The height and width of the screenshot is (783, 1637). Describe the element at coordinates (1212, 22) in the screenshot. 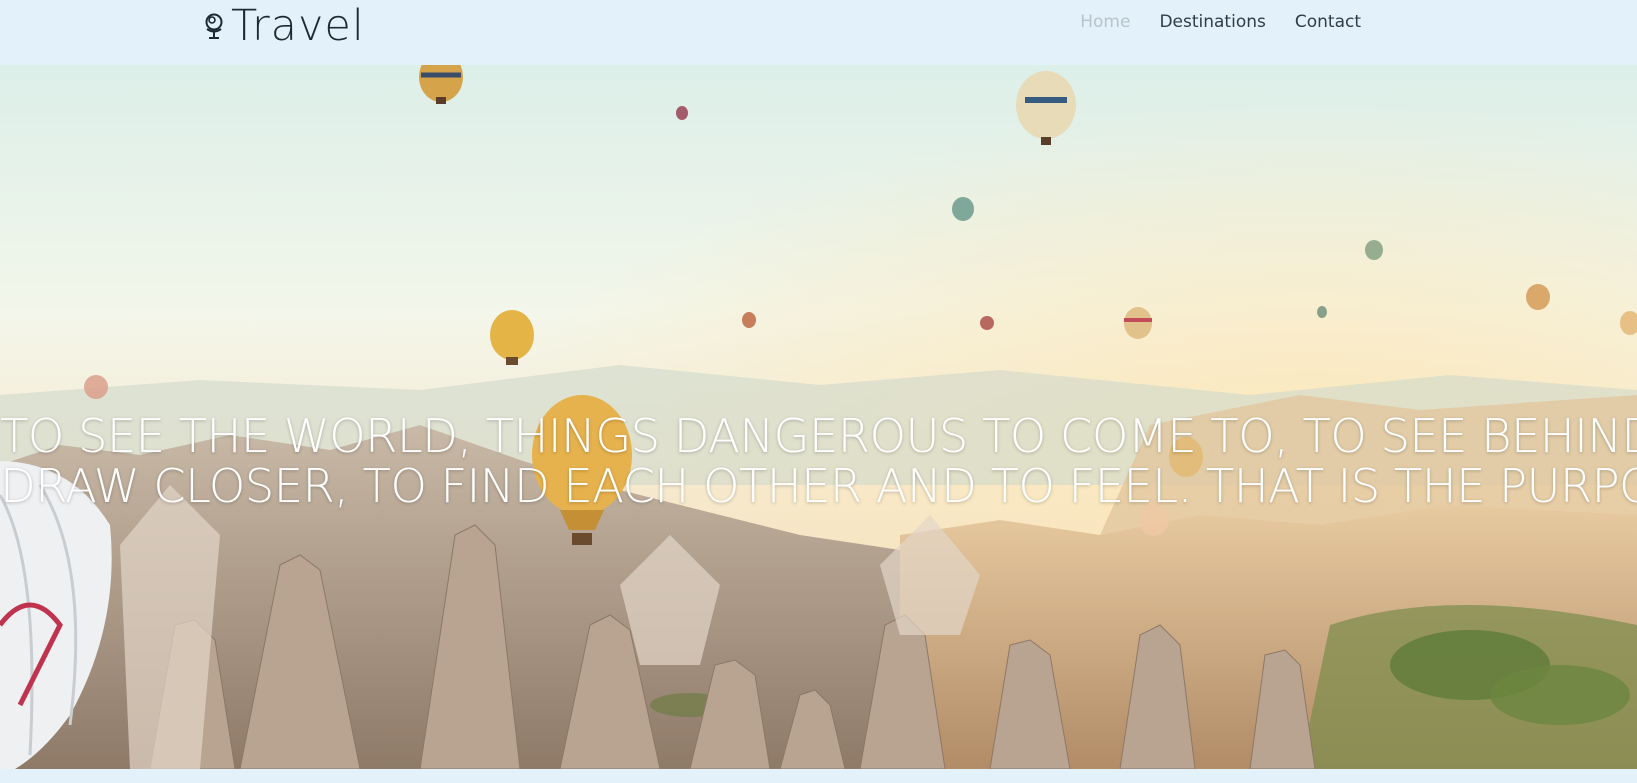

I see `nav-link-destinations: Destinations` at that location.